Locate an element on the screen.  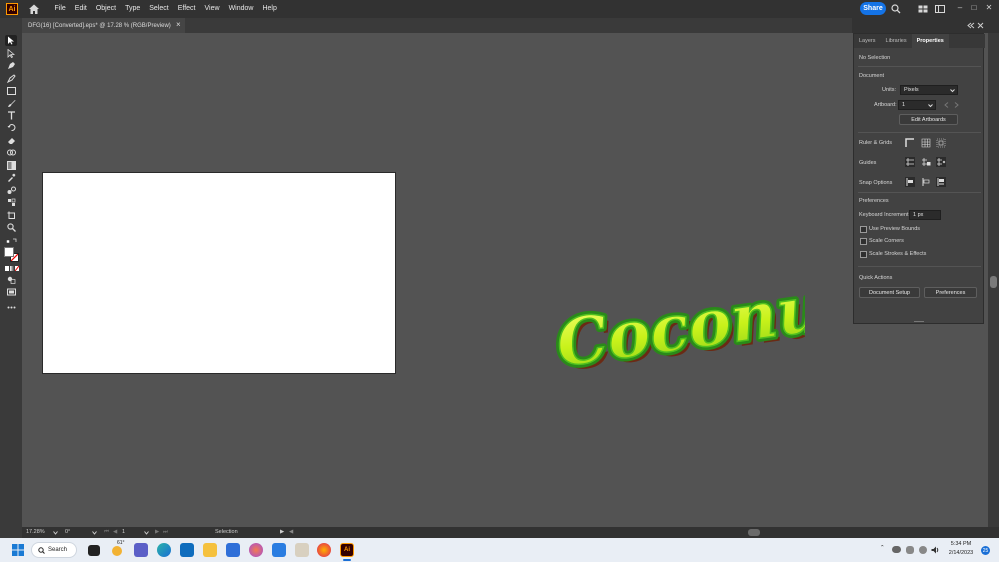
scroll-left-icon: ◀ is located at coordinates (291, 532).